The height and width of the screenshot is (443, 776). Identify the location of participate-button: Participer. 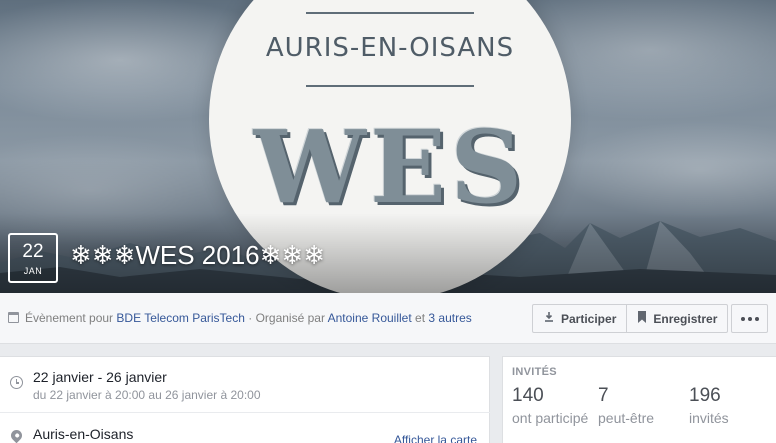
(580, 318).